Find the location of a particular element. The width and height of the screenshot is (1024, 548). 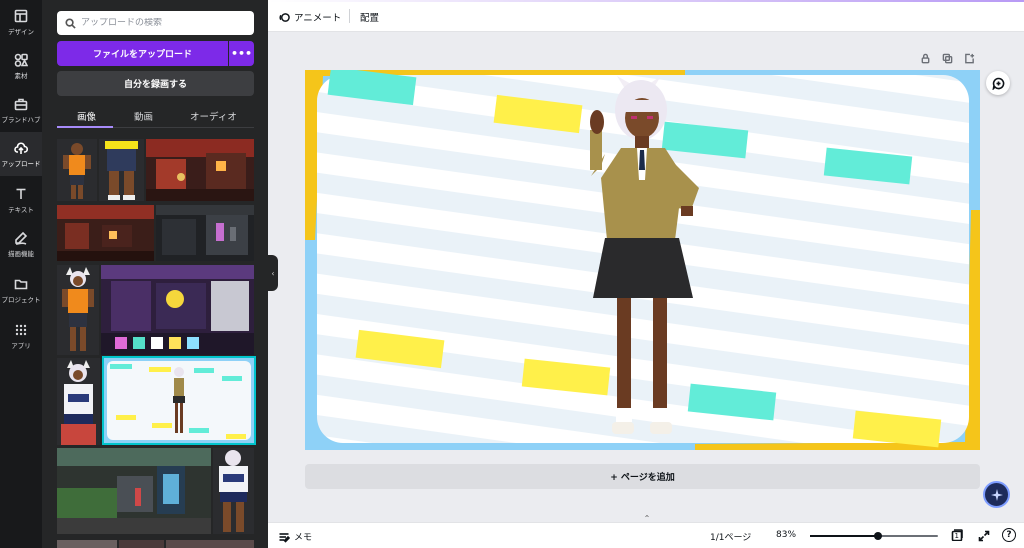

expand-icon is located at coordinates (984, 536).